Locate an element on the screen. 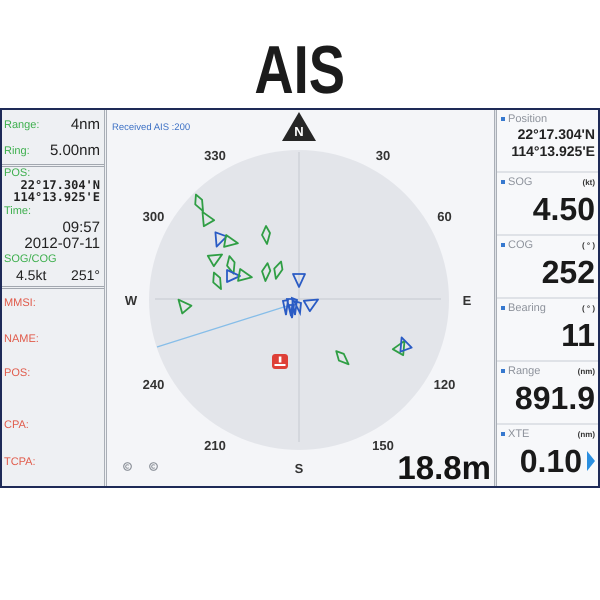 This screenshot has height=600, width=600. bearing-label: 30 is located at coordinates (383, 155).